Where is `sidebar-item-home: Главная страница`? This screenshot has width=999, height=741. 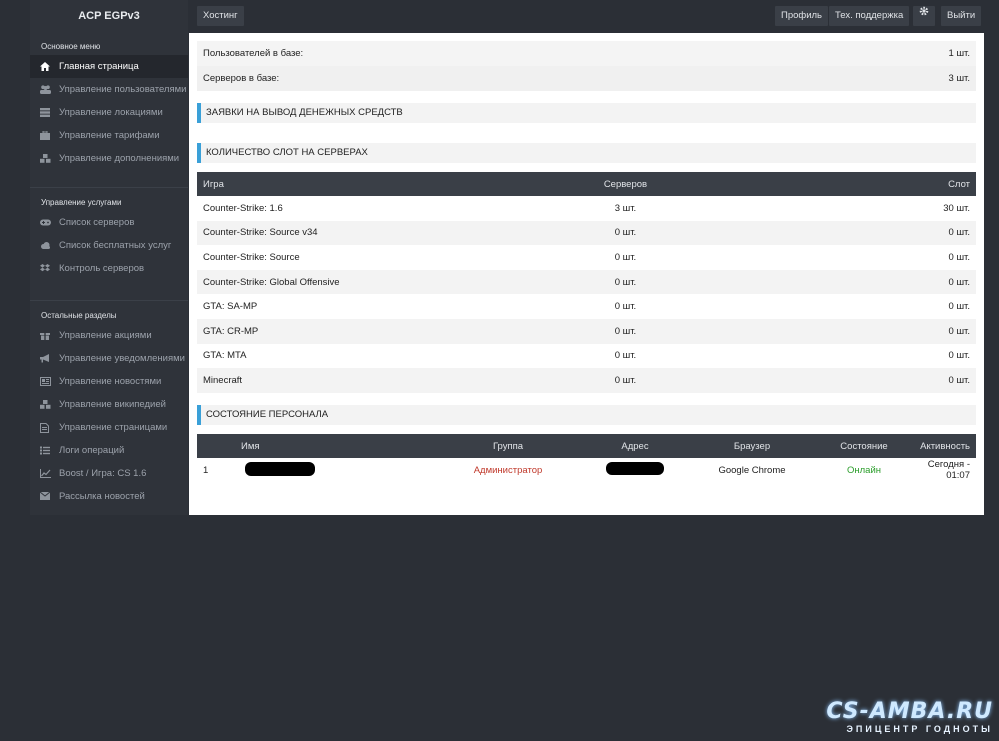 sidebar-item-home: Главная страница is located at coordinates (109, 66).